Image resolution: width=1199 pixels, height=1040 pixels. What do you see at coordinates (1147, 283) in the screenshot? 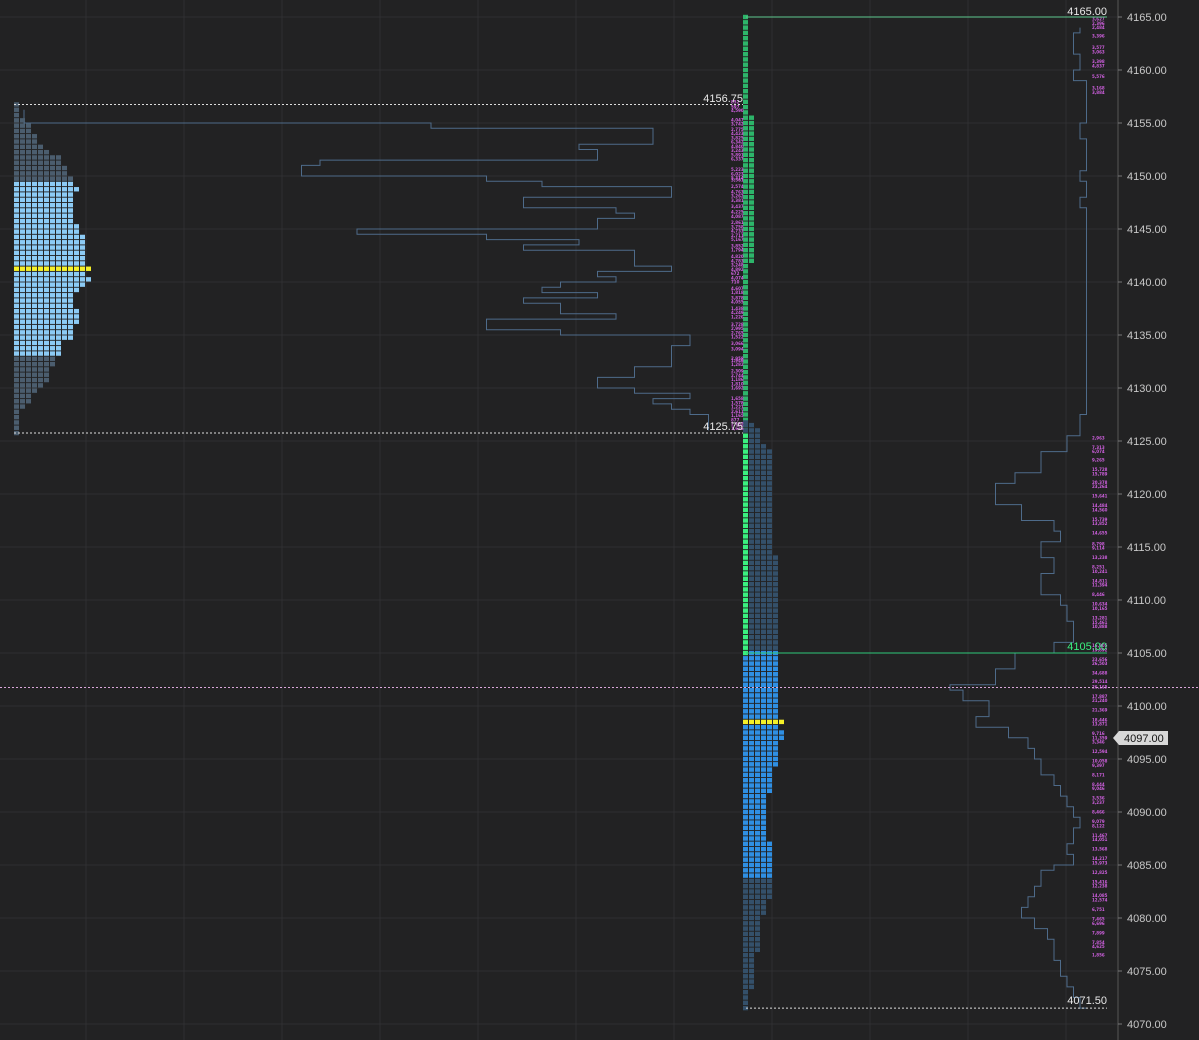
I see `price-tick-label: 4140.00` at bounding box center [1147, 283].